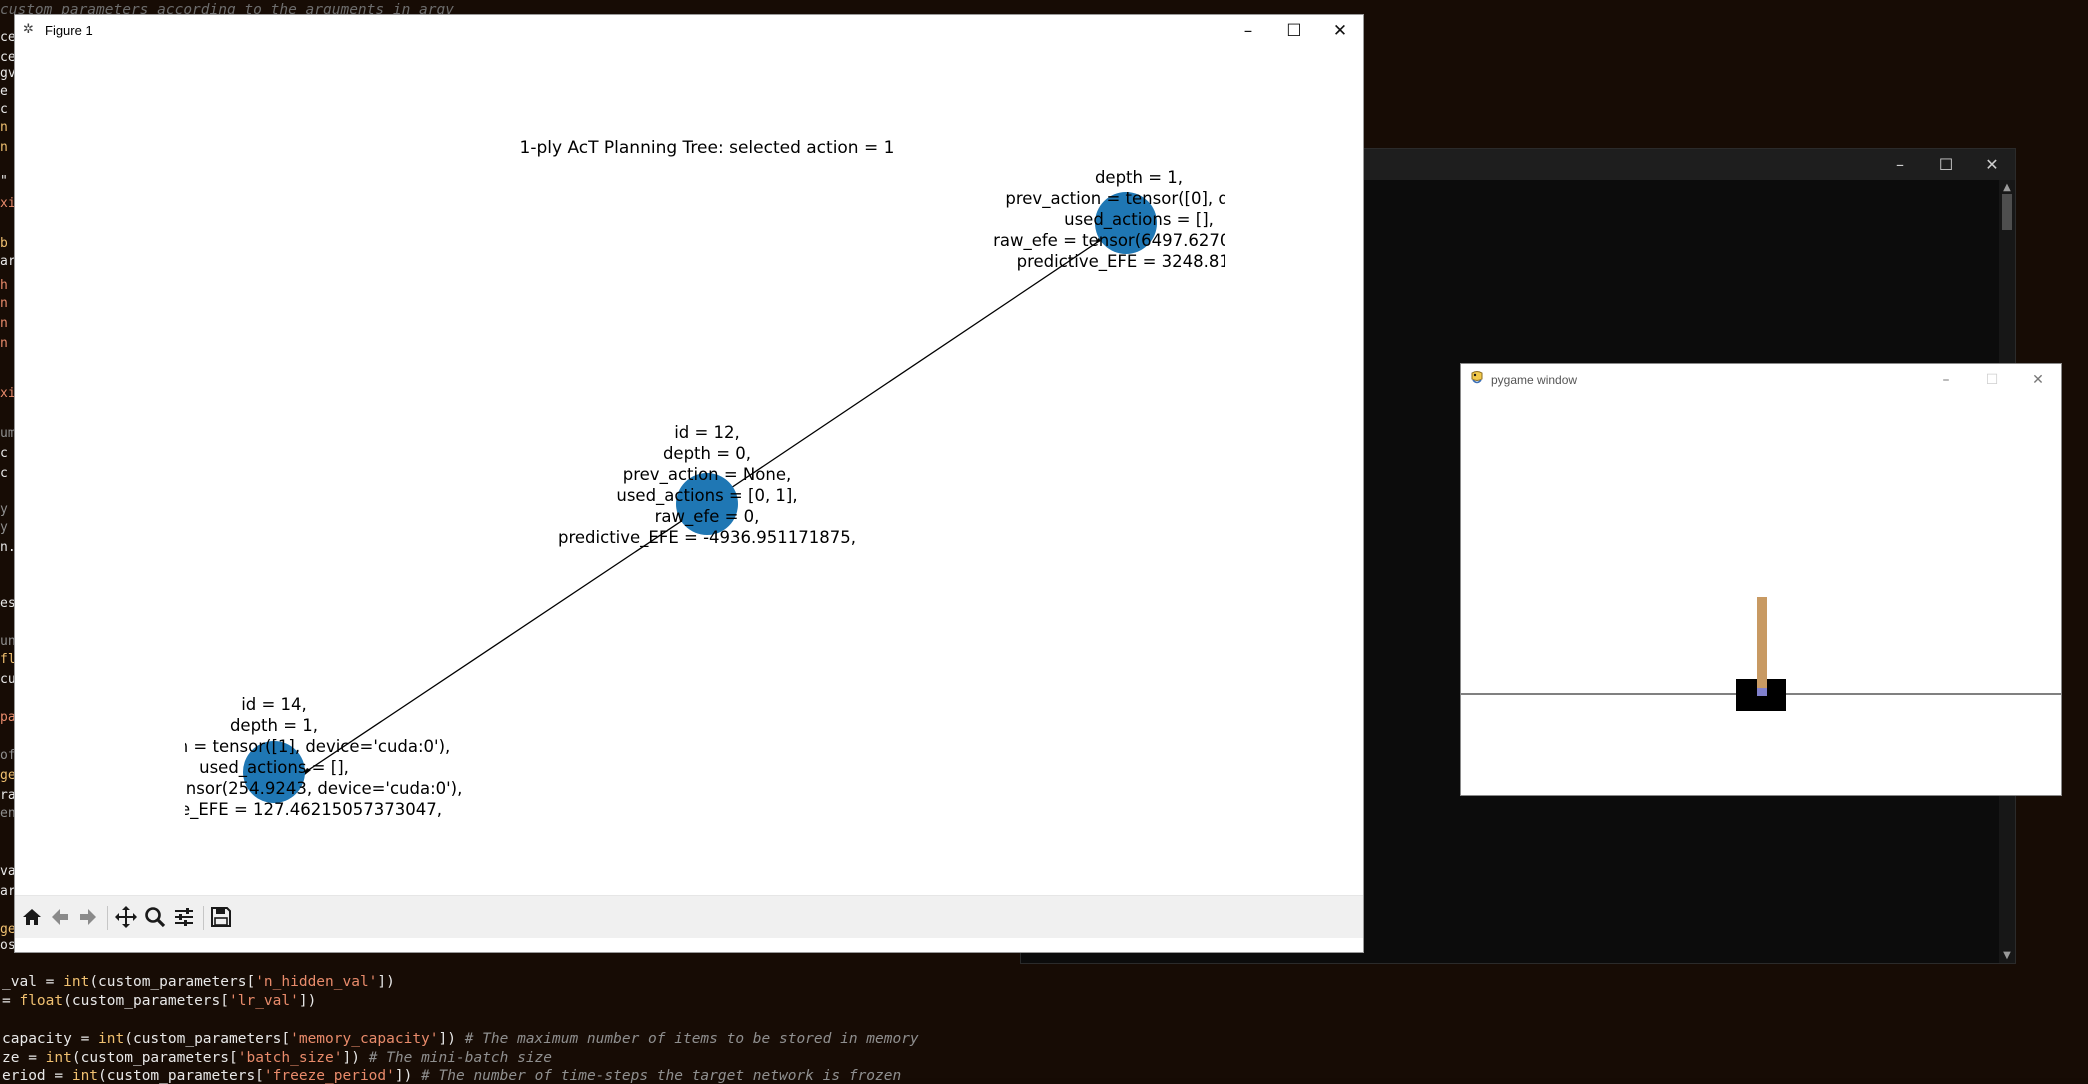  What do you see at coordinates (707, 475) in the screenshot?
I see `node-label-line: prev_action = None,` at bounding box center [707, 475].